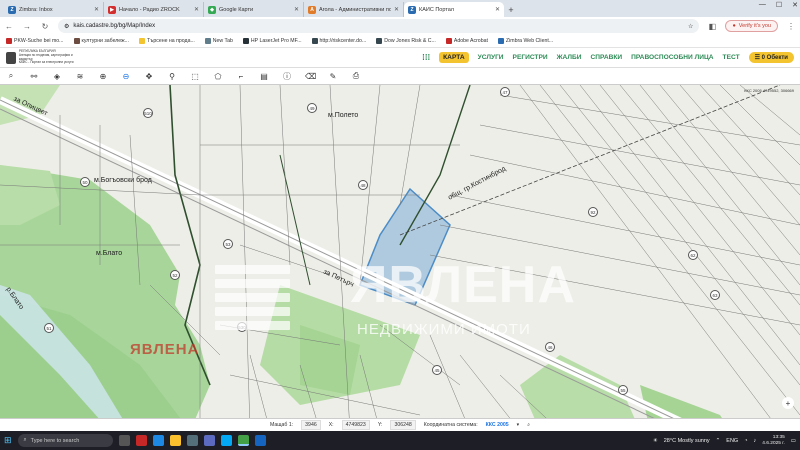  Describe the element at coordinates (126, 76) in the screenshot. I see `zoom-out-icon: ⊖` at that location.